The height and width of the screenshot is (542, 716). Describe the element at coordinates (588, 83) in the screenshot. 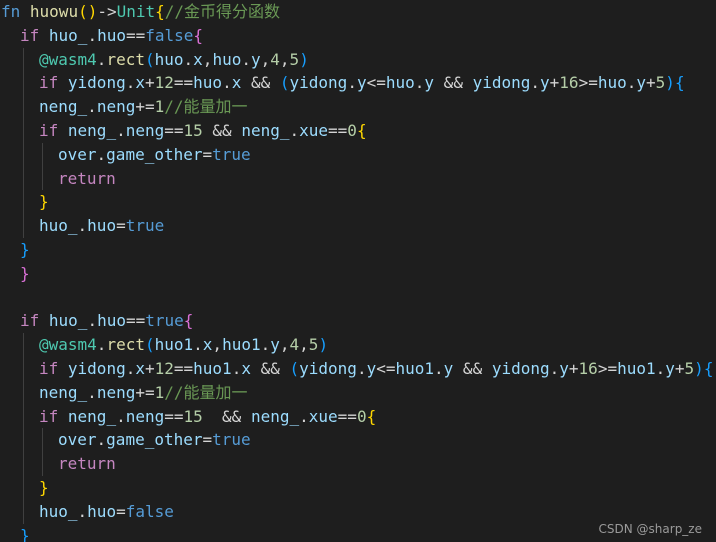

I see `code-token: >=` at that location.